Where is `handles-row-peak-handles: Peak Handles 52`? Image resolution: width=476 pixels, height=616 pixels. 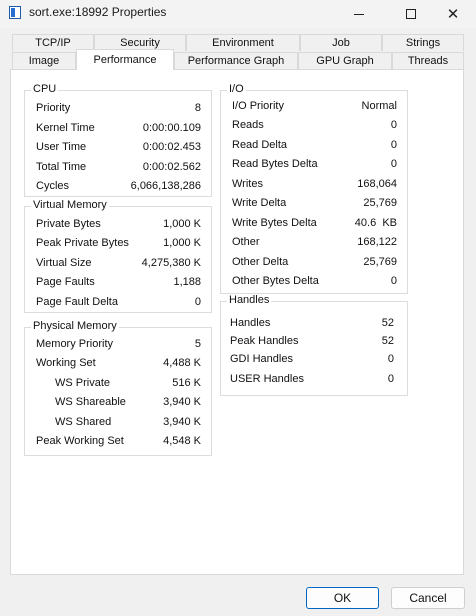
handles-row-peak-handles: Peak Handles 52 is located at coordinates (314, 343).